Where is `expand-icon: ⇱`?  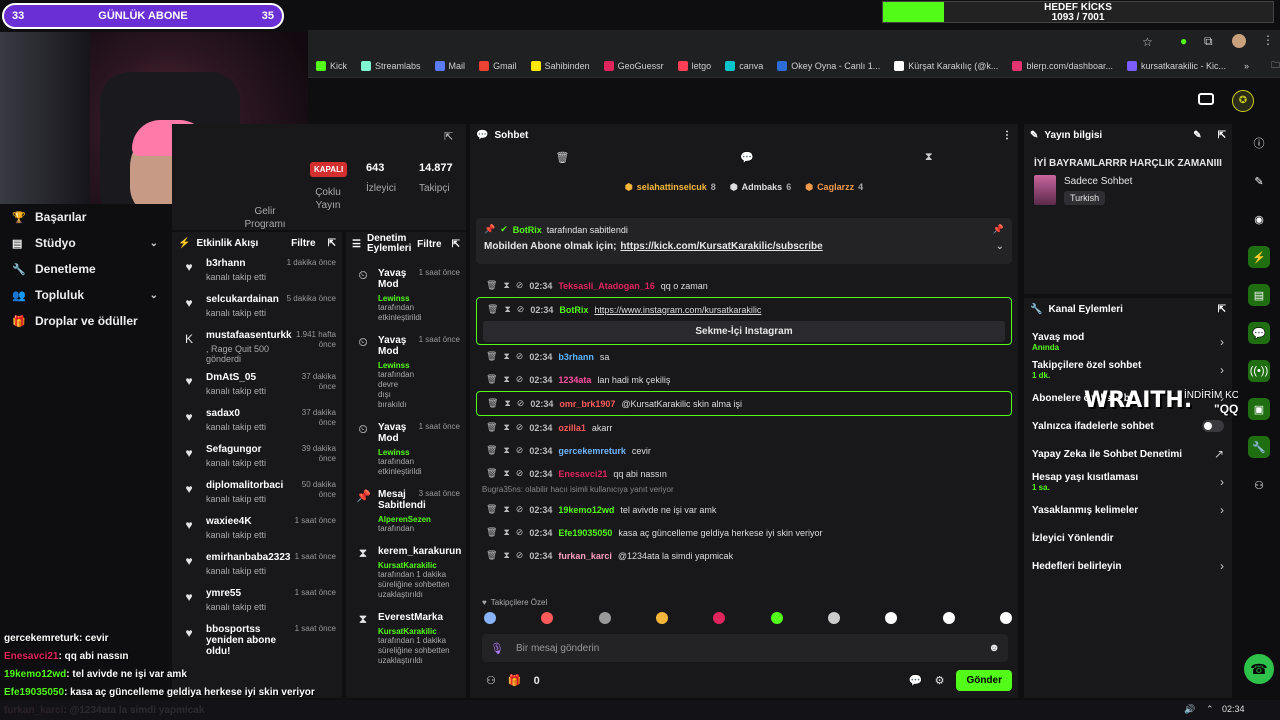
expand-icon: ⇱ is located at coordinates (448, 136).